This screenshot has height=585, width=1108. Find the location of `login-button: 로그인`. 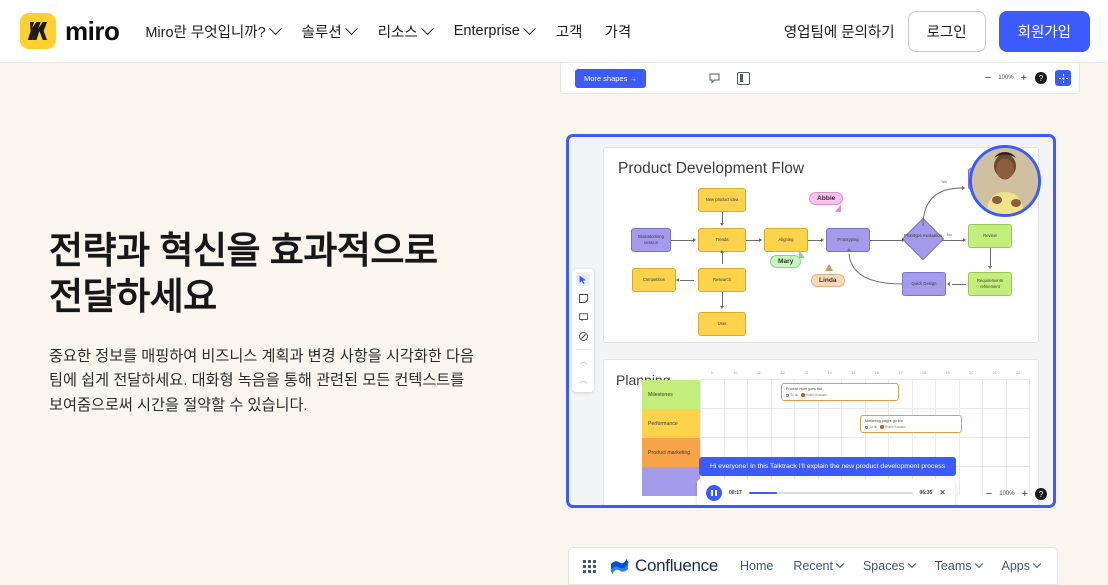

login-button: 로그인 is located at coordinates (946, 31).